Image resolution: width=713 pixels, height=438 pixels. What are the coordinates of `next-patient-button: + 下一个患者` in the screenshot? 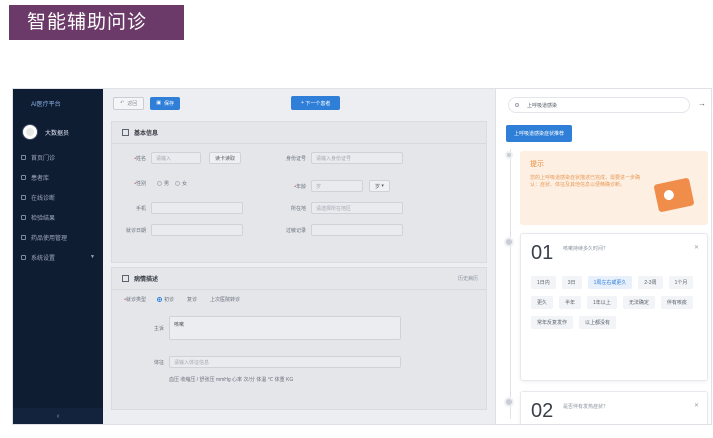 It's located at (316, 103).